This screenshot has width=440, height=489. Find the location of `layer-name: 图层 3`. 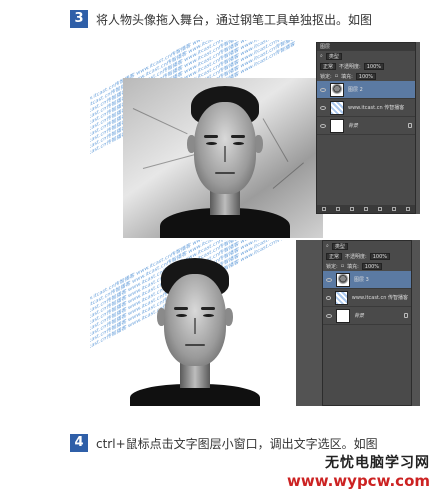

layer-name: 图层 3 is located at coordinates (361, 279).